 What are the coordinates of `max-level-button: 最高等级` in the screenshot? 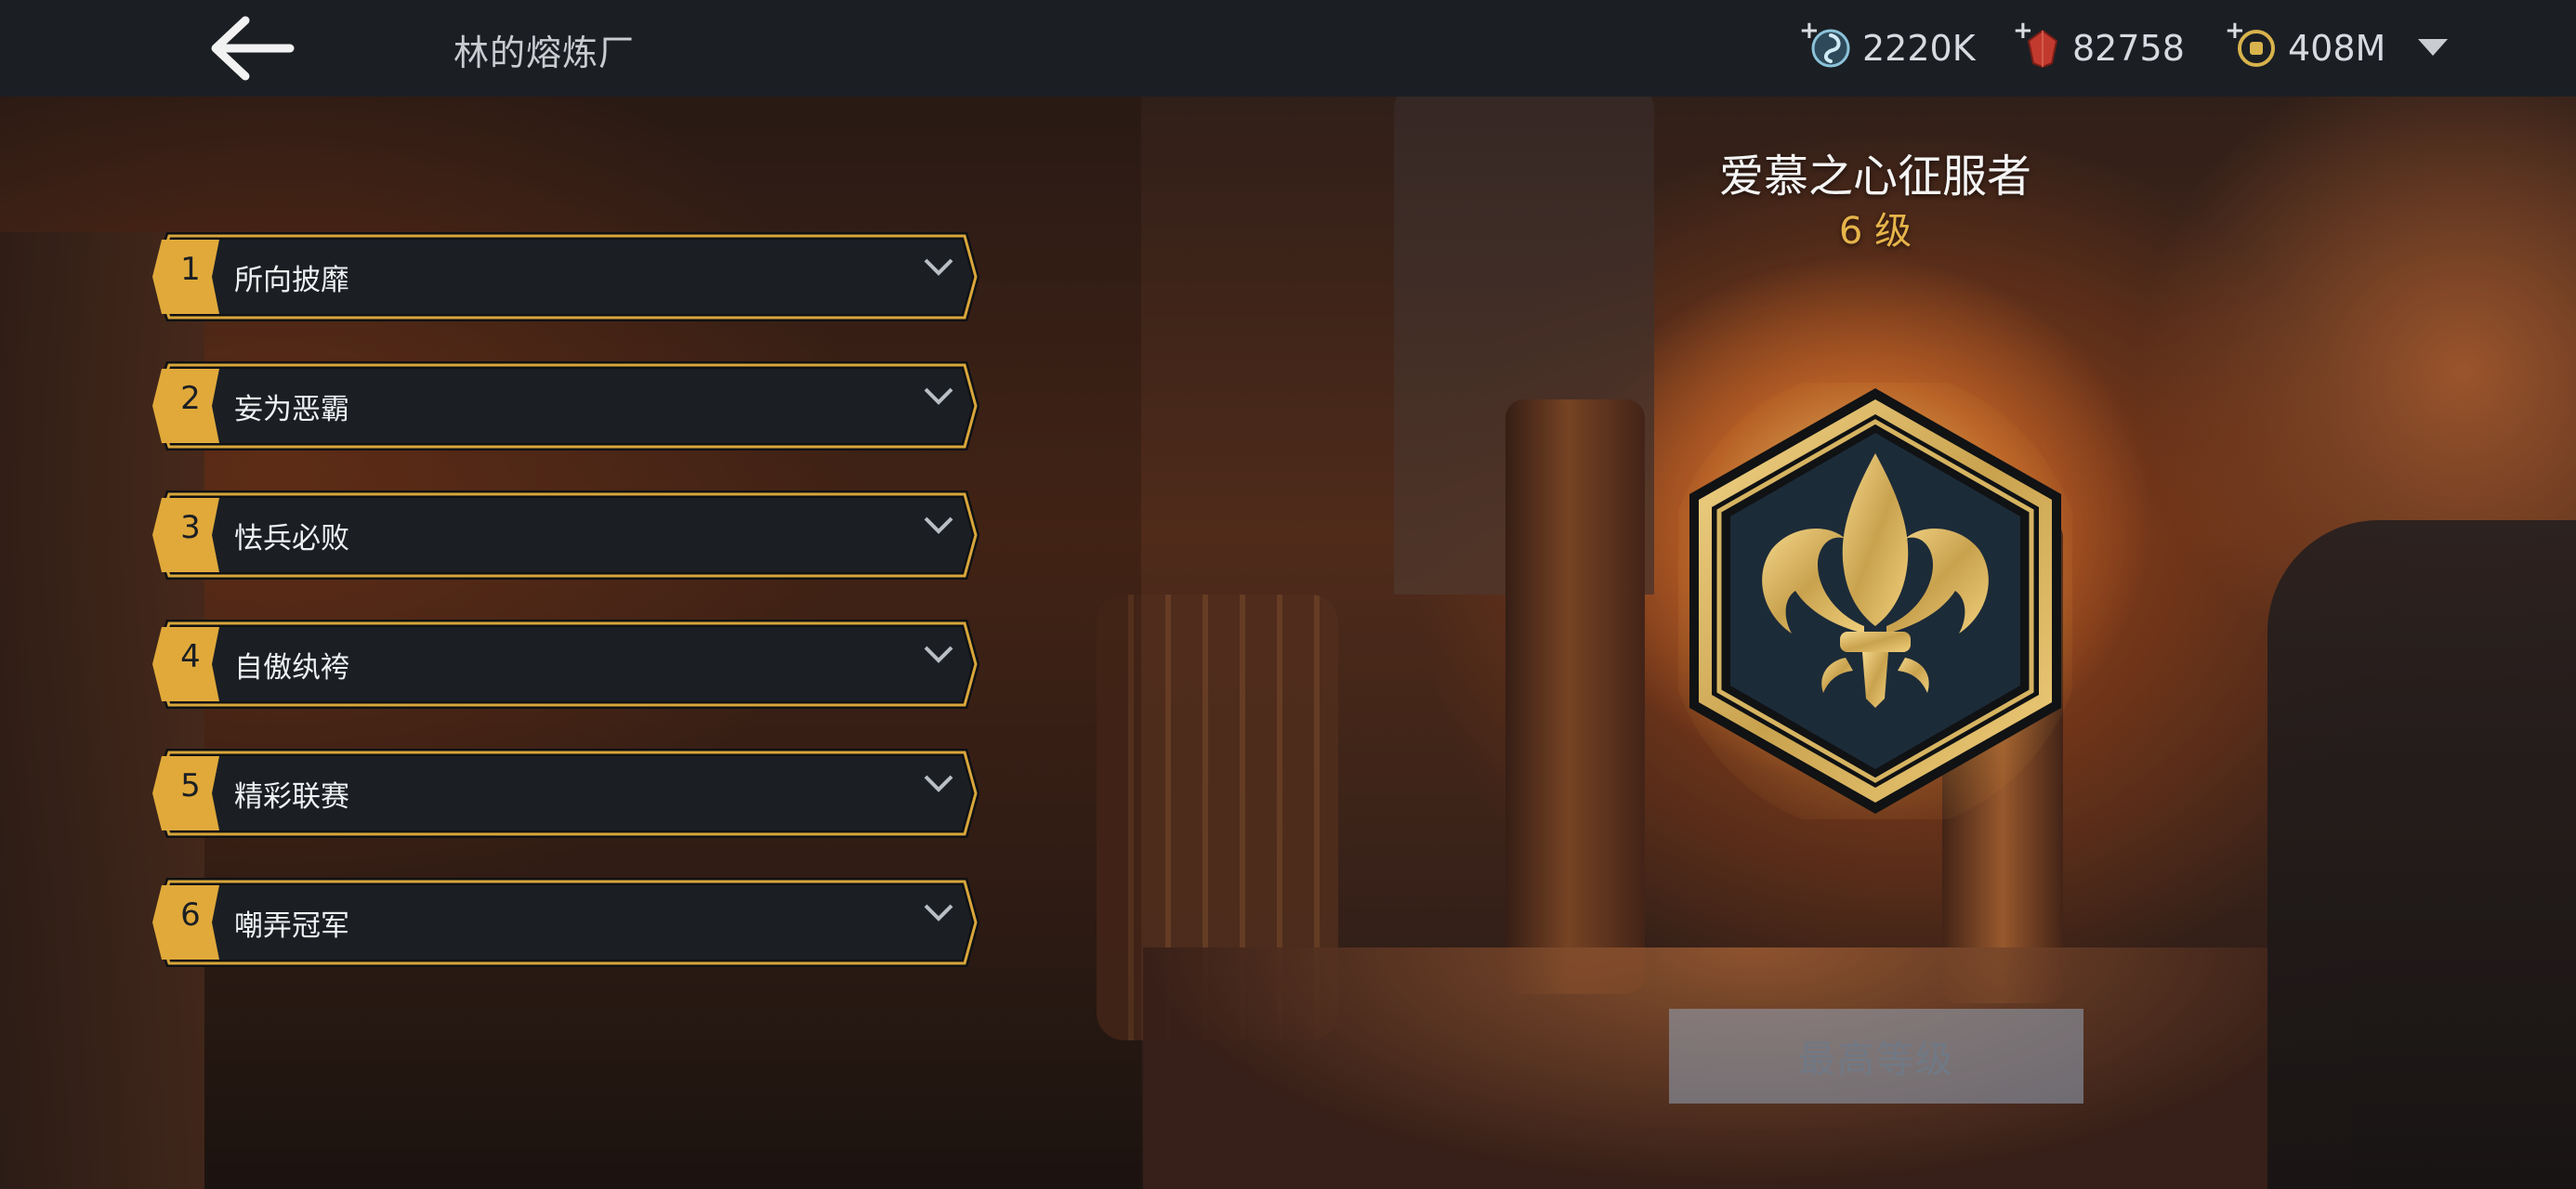 It's located at (1876, 1056).